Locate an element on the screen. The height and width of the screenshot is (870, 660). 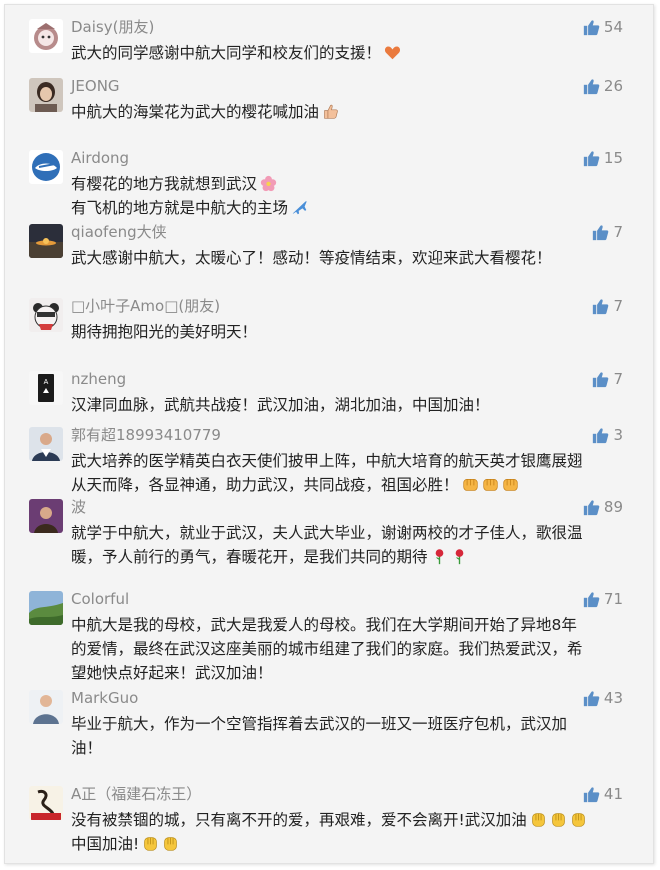
comment-text: 汉津同血脉，武航共战疫！武汉加油，湖北加油，中国加油！ is located at coordinates (280, 405).